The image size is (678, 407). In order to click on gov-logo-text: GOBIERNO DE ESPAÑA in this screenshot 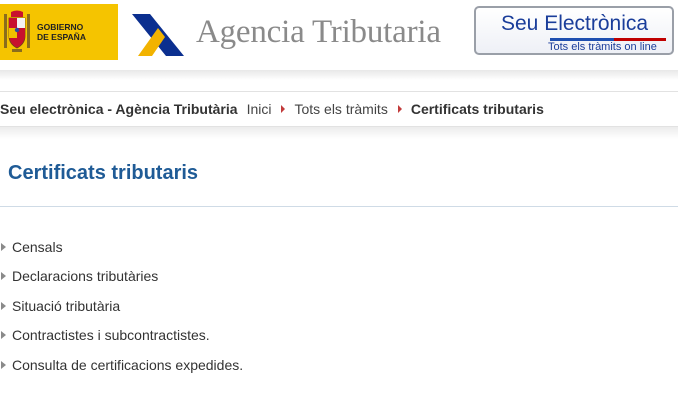, I will do `click(61, 32)`.